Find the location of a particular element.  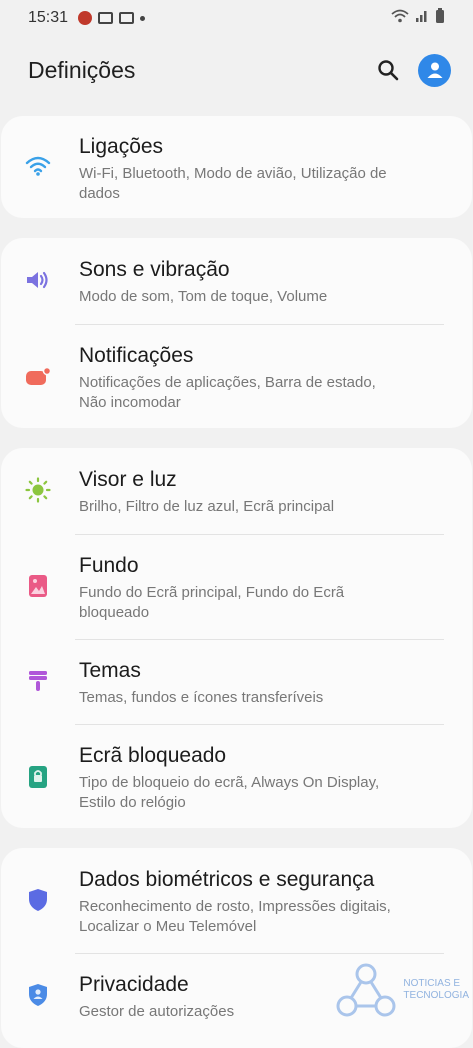

subtitle-line: Localizar o Meu Telemóvel is located at coordinates (168, 926).